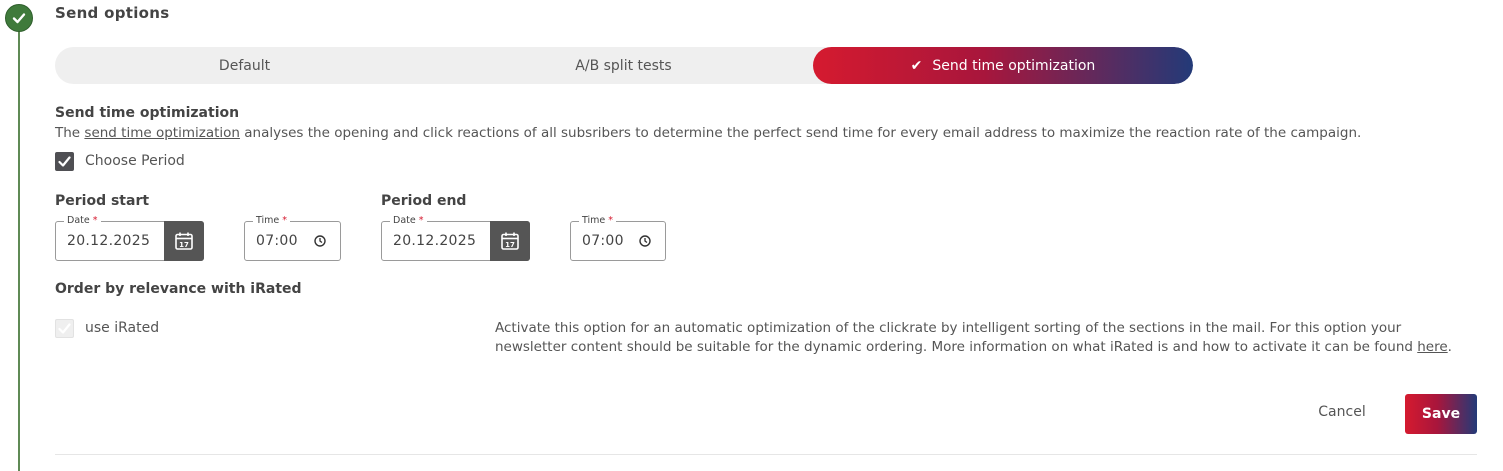  Describe the element at coordinates (435, 241) in the screenshot. I see `period-end-date-value: 20.12.2025` at that location.